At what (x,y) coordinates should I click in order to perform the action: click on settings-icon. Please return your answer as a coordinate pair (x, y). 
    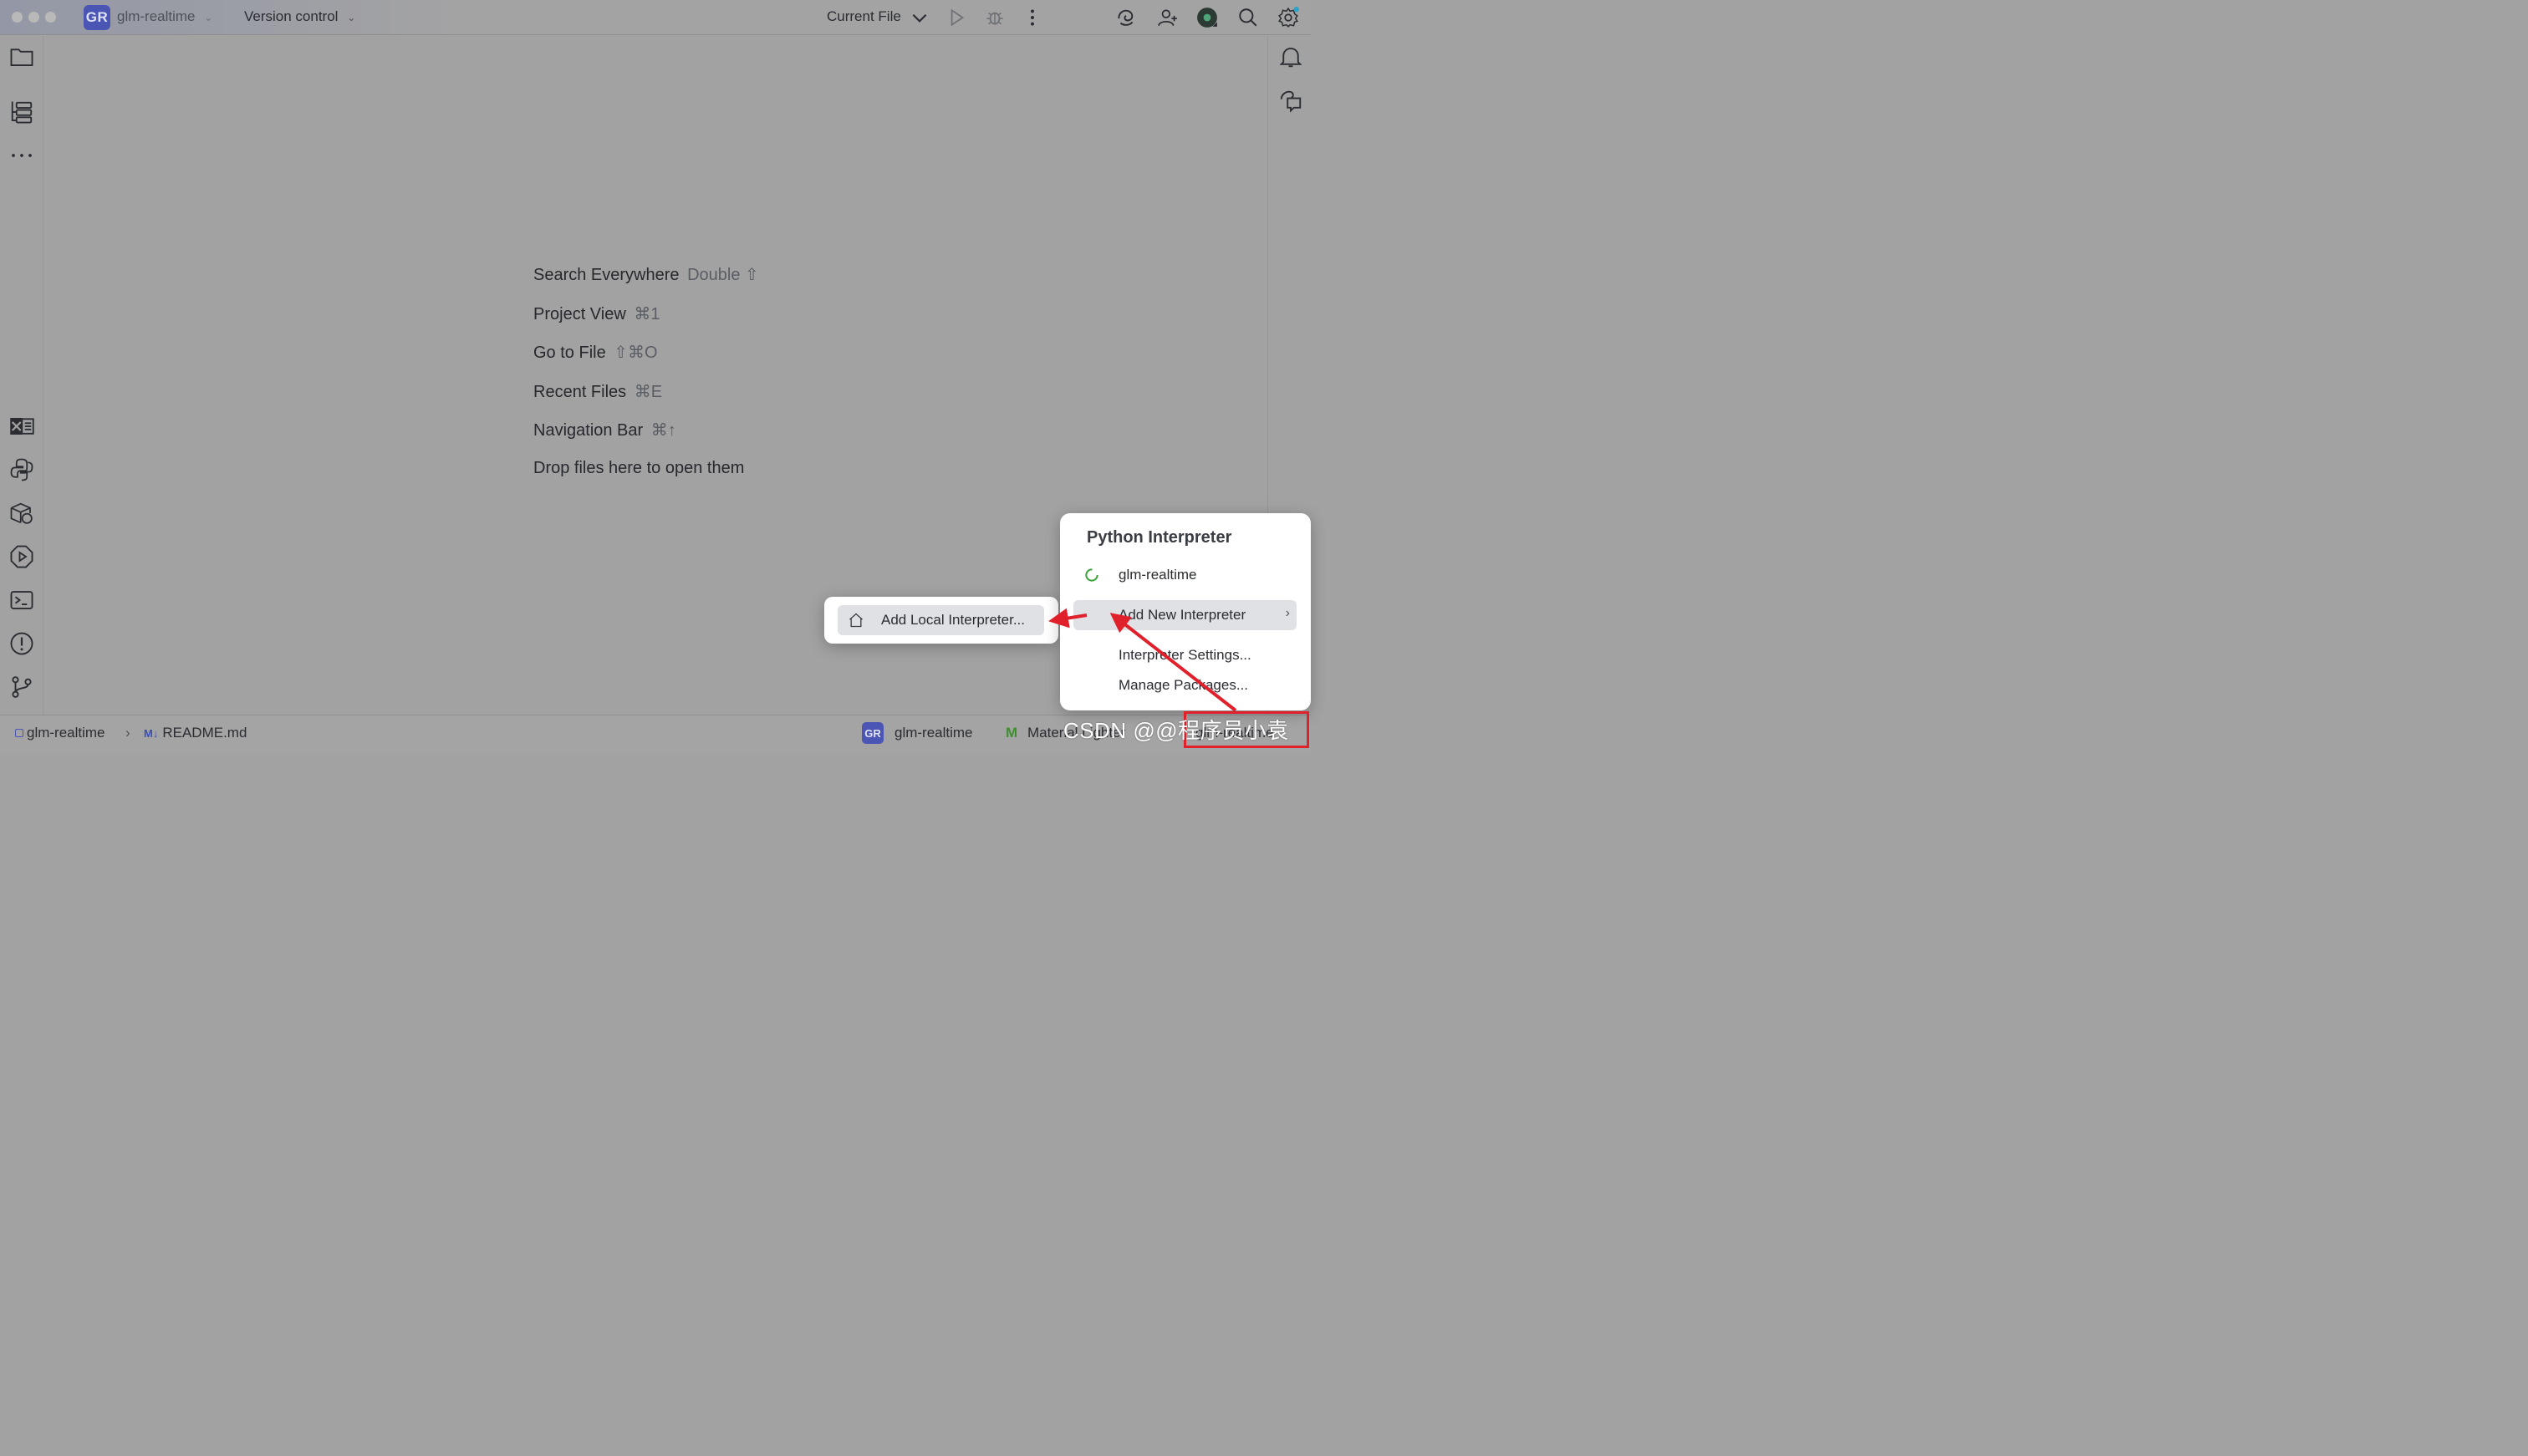
    Looking at the image, I should click on (1288, 17).